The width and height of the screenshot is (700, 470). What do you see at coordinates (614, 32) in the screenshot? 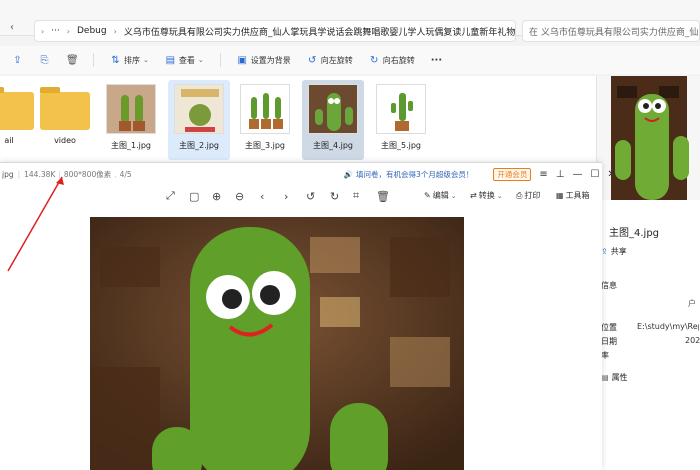
I see `search-placeholder: 在 义乌市伍尊玩具有限公司实力供应商_仙人` at bounding box center [614, 32].